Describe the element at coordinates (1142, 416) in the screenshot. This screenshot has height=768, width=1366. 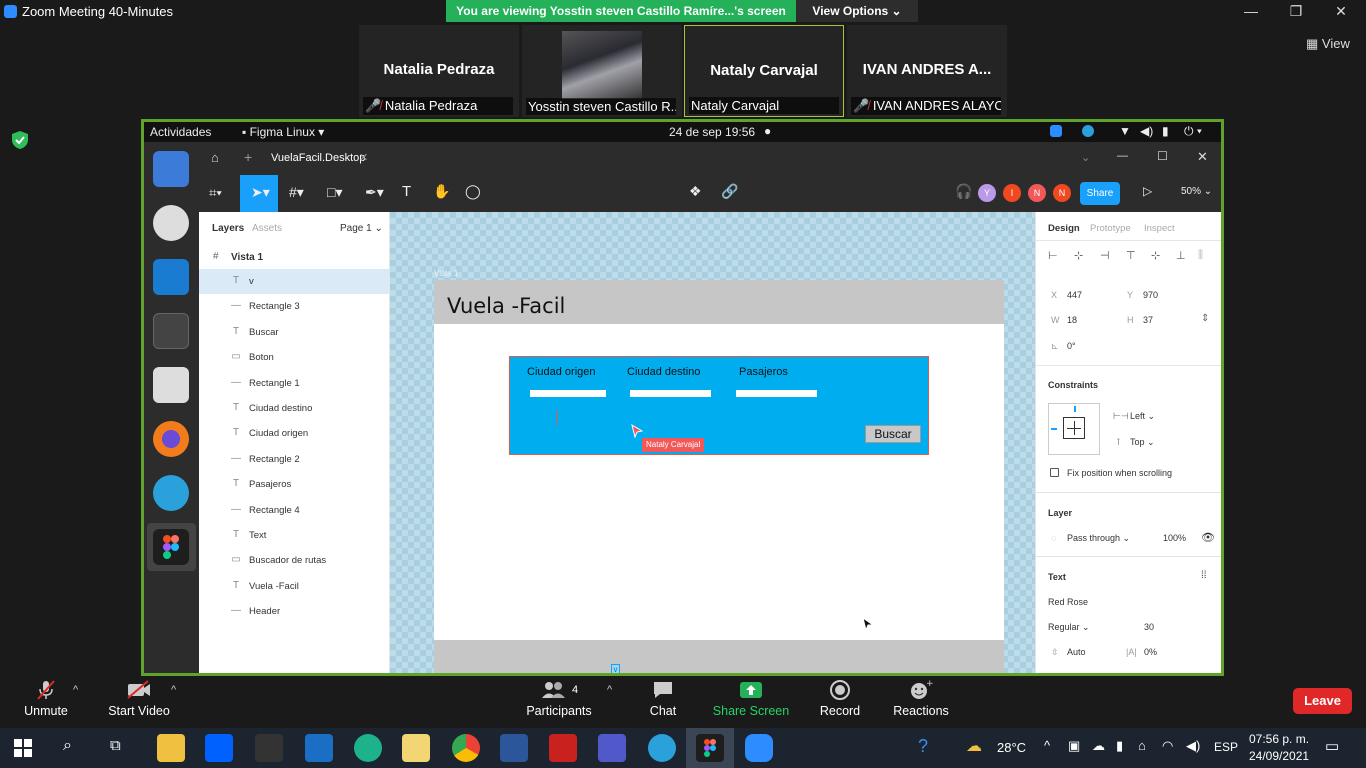
I see `horizontal-constraint-select: Left ⌄` at that location.